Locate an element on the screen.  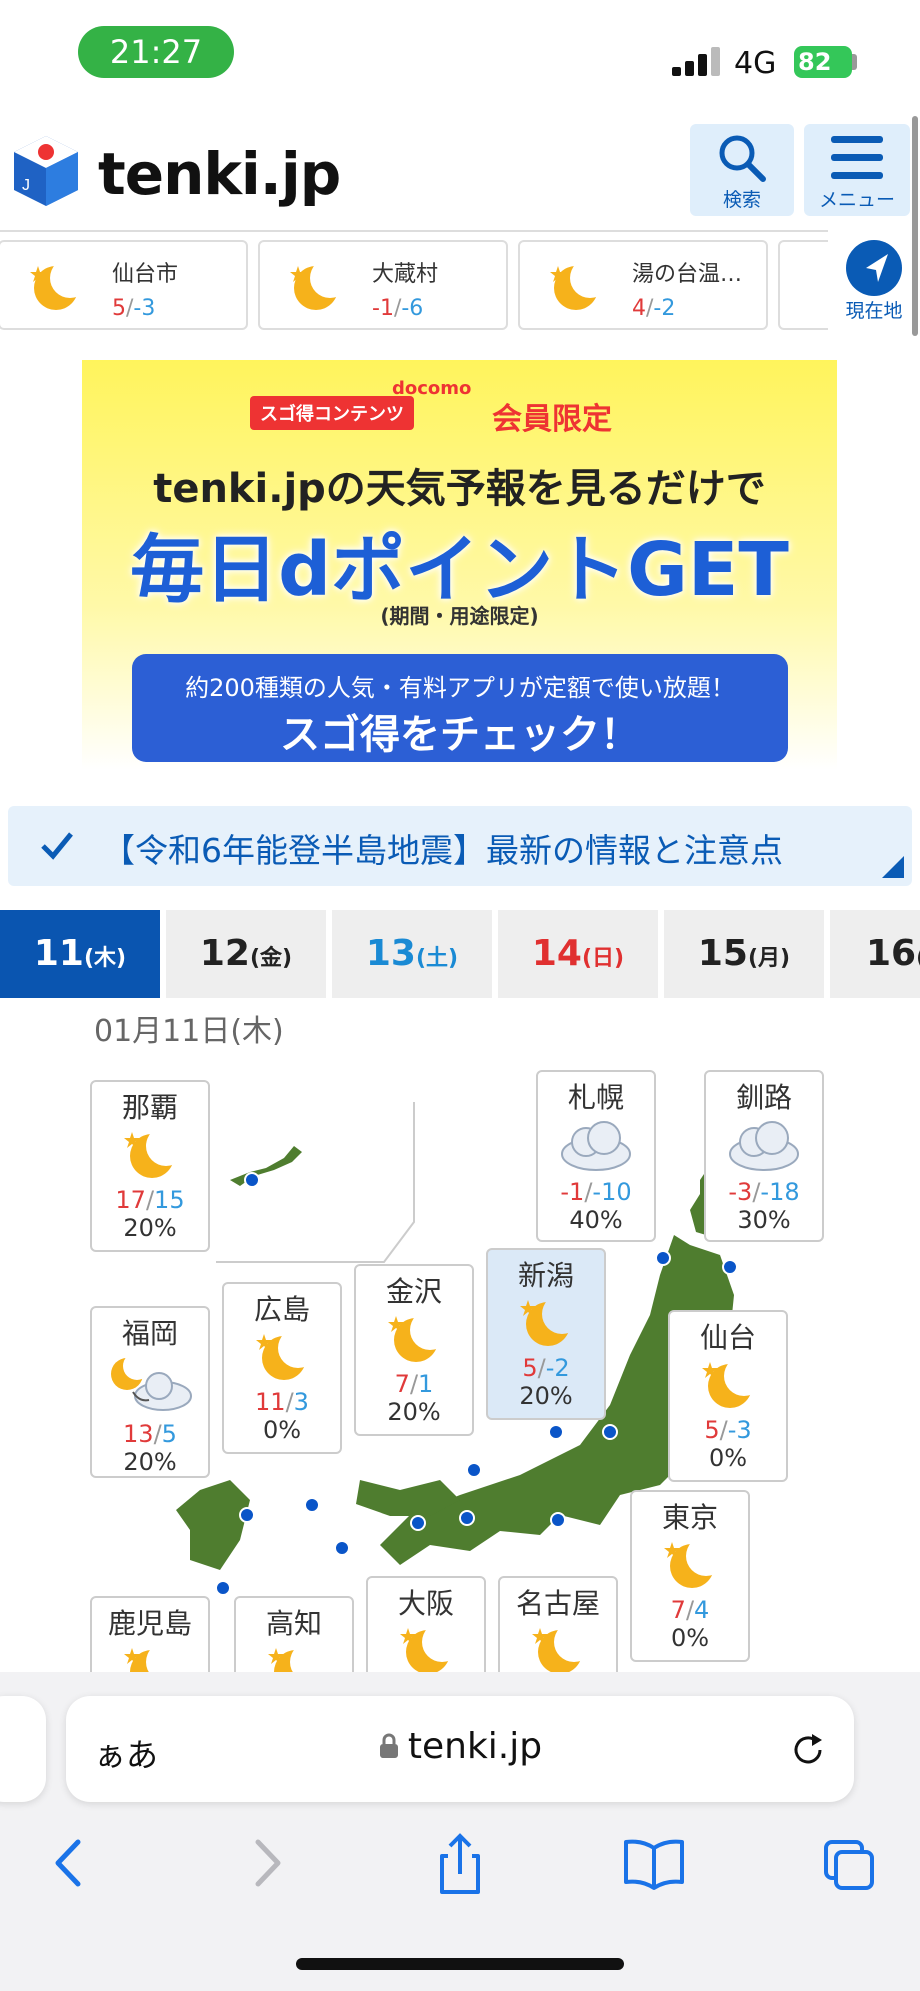
city-card-tokyo: 東京 7/4 0% is located at coordinates (690, 1576).